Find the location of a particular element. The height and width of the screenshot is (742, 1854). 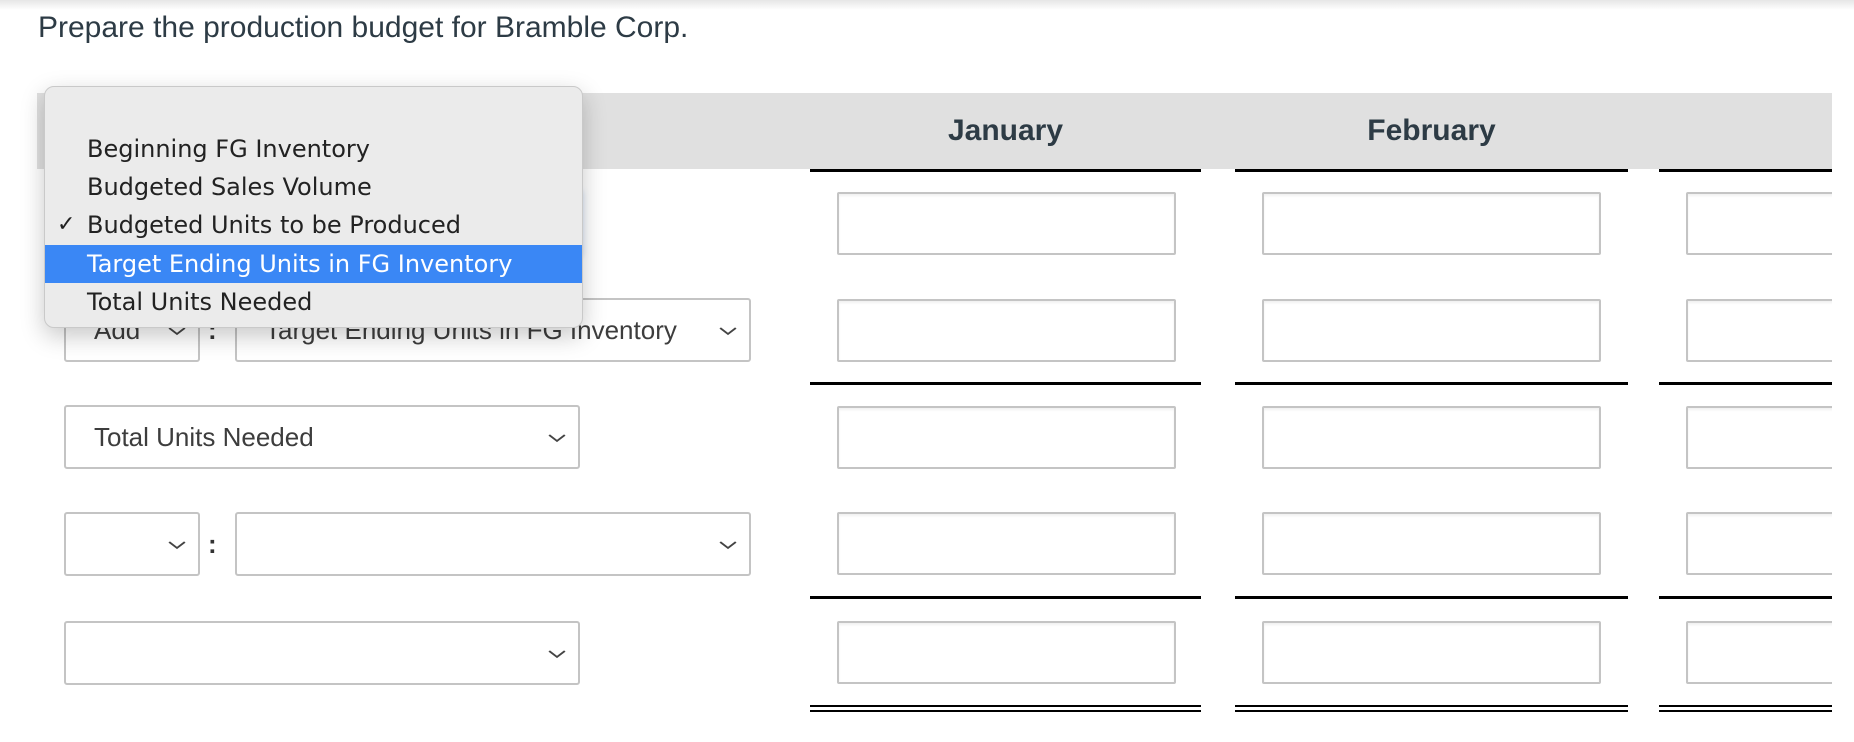

row1-march-input is located at coordinates (1759, 223).